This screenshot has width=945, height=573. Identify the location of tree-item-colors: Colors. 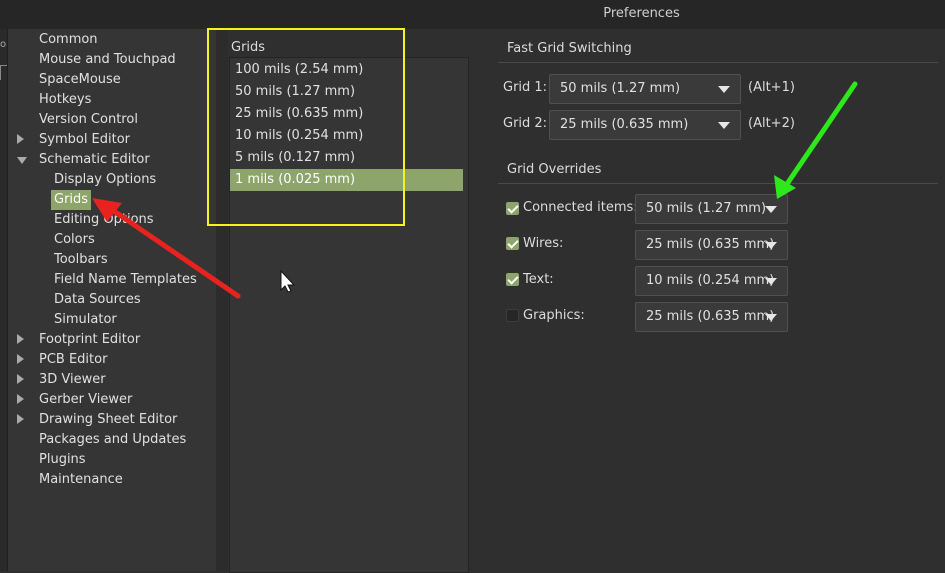
(74, 240).